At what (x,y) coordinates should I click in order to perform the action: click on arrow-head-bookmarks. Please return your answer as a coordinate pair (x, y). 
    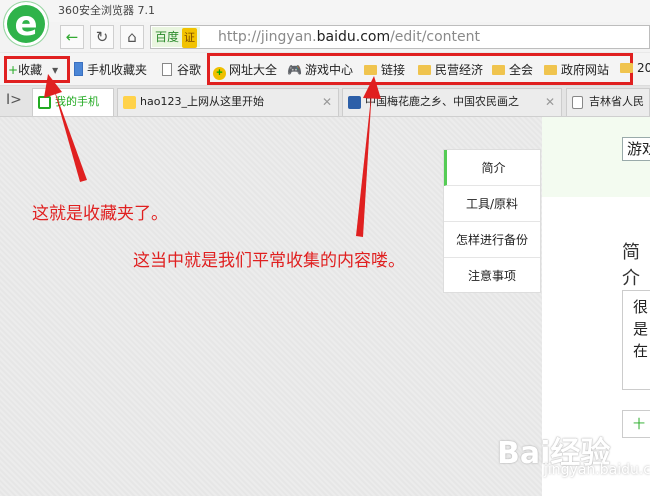
    Looking at the image, I should click on (372, 87).